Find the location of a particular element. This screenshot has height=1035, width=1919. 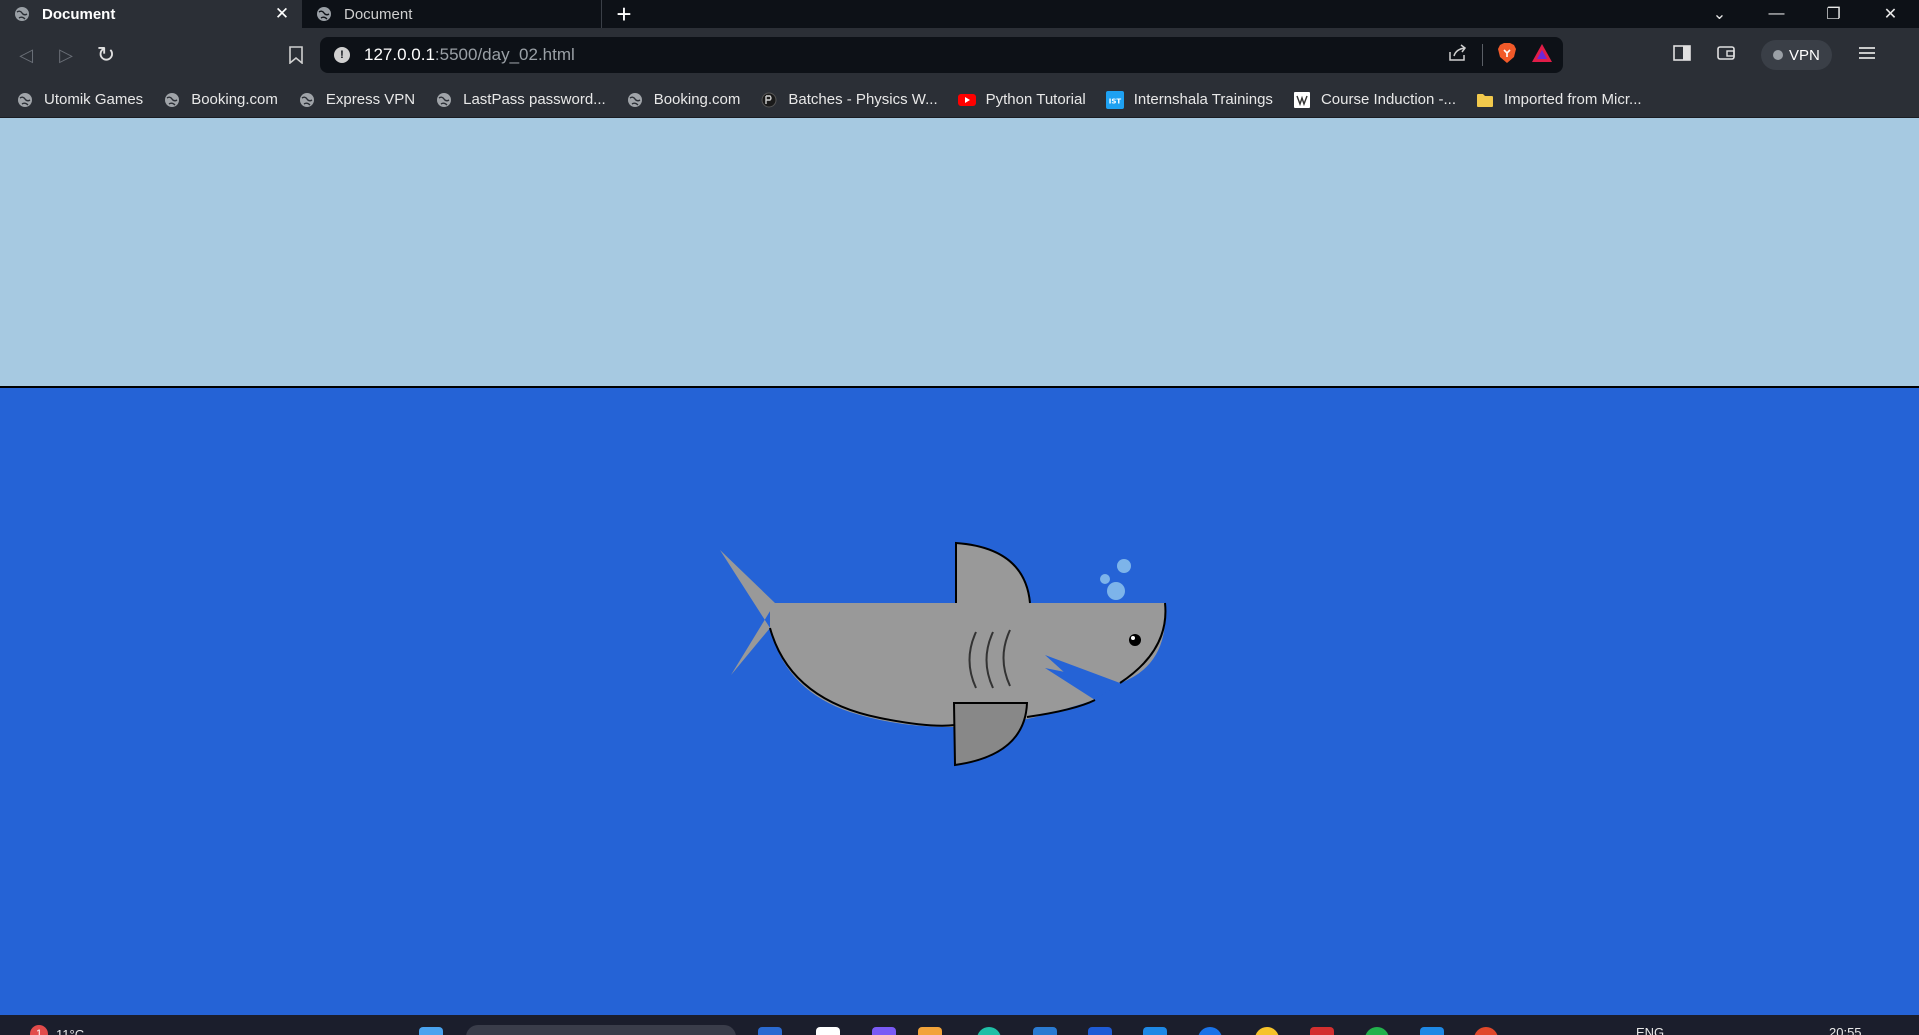

shark-dorsal-fin is located at coordinates (993, 572).